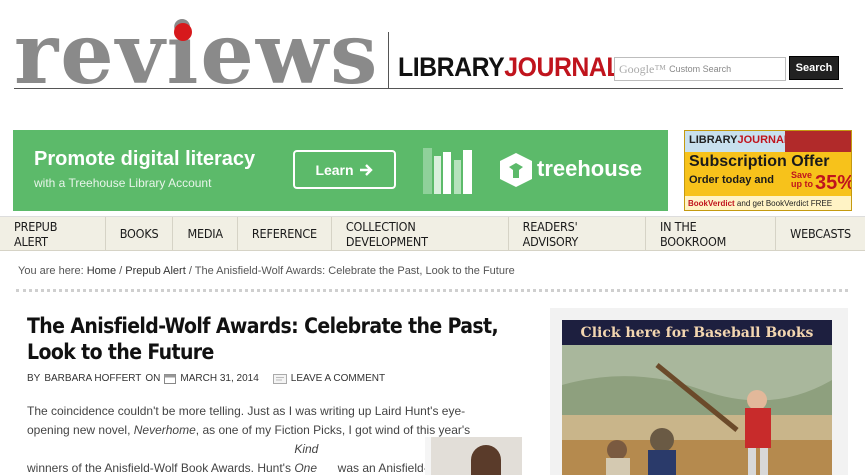  Describe the element at coordinates (697, 332) in the screenshot. I see `baseball-ad-banner: Click here for Baseball Books` at that location.